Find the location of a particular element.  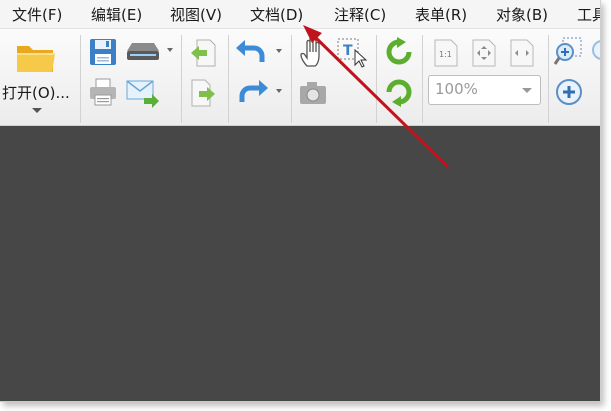

undo-arrow-icon is located at coordinates (250, 51).